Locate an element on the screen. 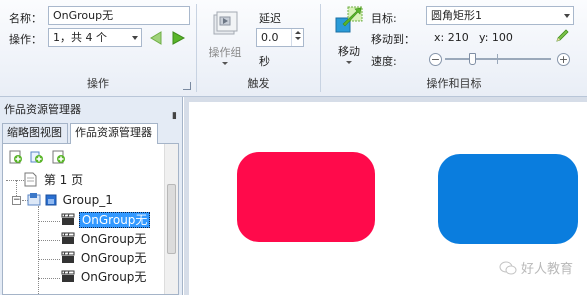 This screenshot has height=295, width=587. target-label: 目标: is located at coordinates (384, 18).